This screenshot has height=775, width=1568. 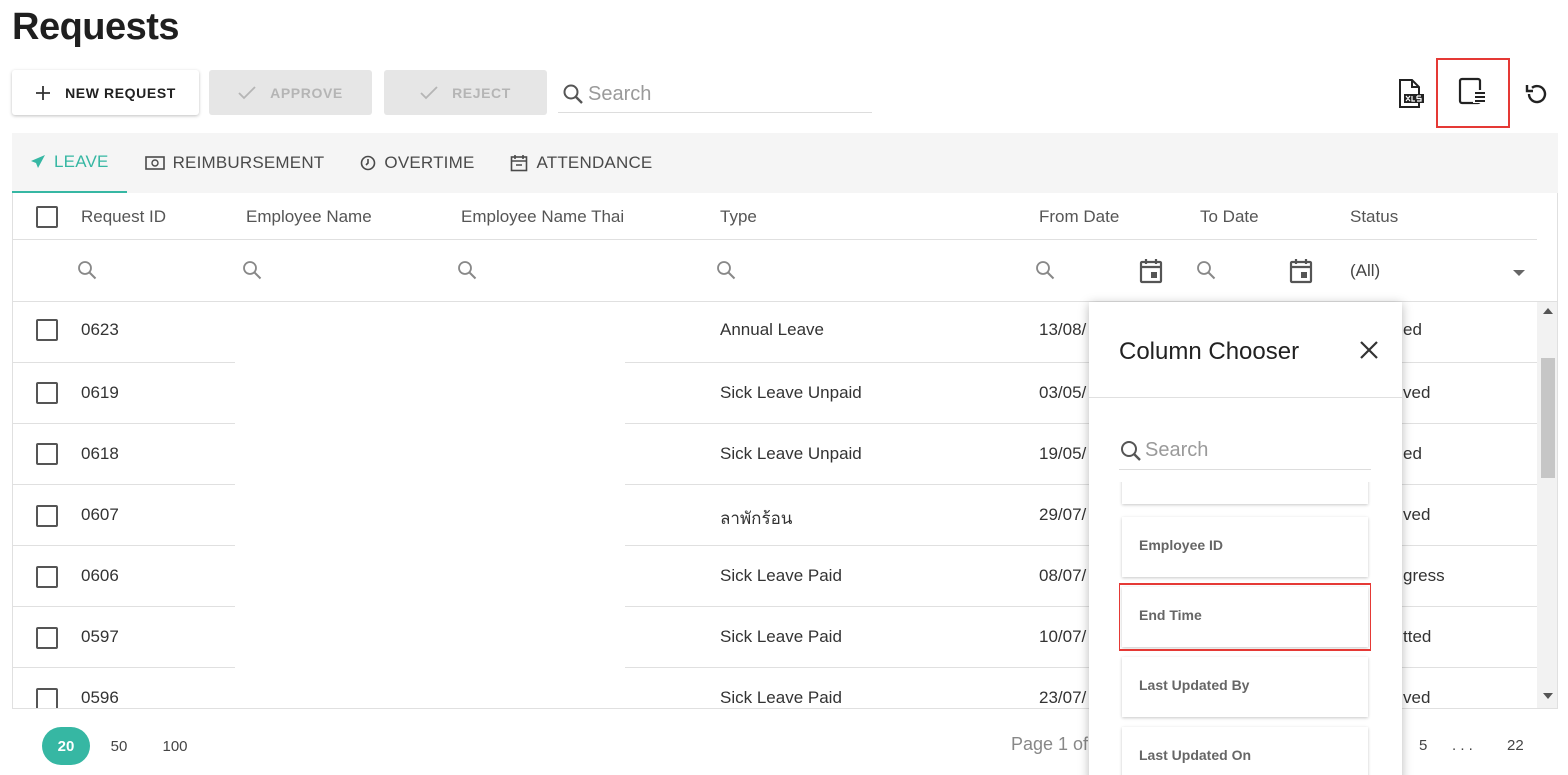 What do you see at coordinates (718, 94) in the screenshot?
I see `search-input` at bounding box center [718, 94].